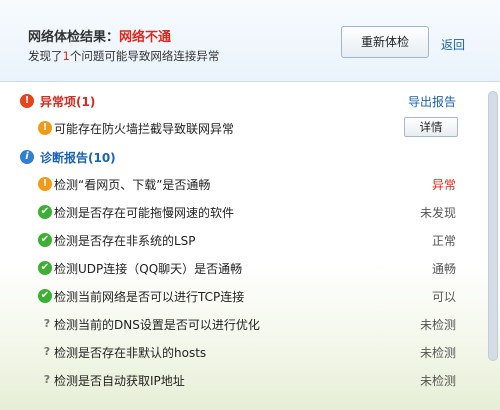 The image size is (500, 410). What do you see at coordinates (431, 127) in the screenshot?
I see `details-button: 详情` at bounding box center [431, 127].